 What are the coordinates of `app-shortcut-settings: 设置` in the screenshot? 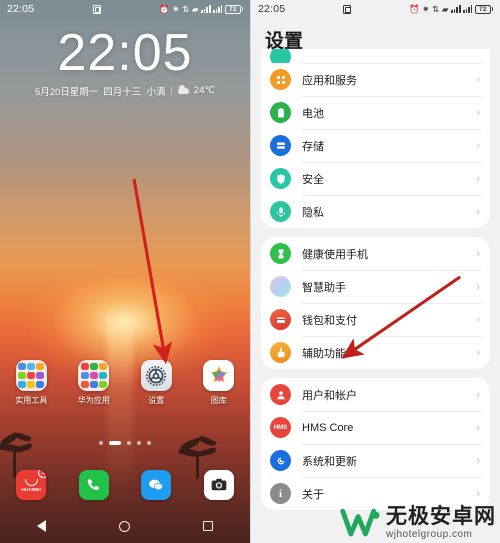 It's located at (156, 383).